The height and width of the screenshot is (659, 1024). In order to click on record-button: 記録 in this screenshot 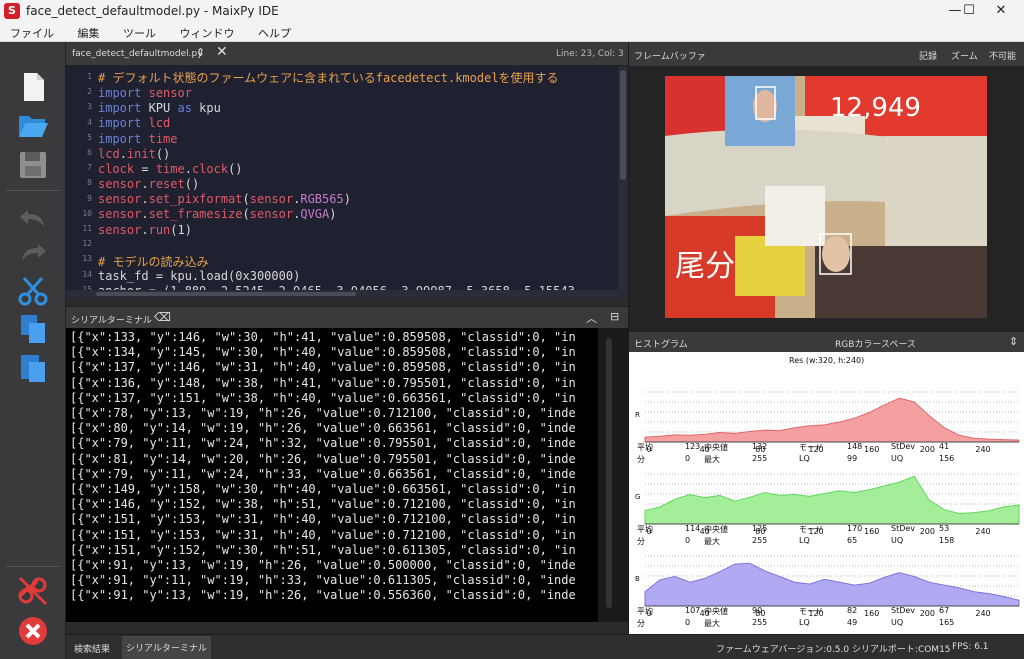, I will do `click(928, 55)`.